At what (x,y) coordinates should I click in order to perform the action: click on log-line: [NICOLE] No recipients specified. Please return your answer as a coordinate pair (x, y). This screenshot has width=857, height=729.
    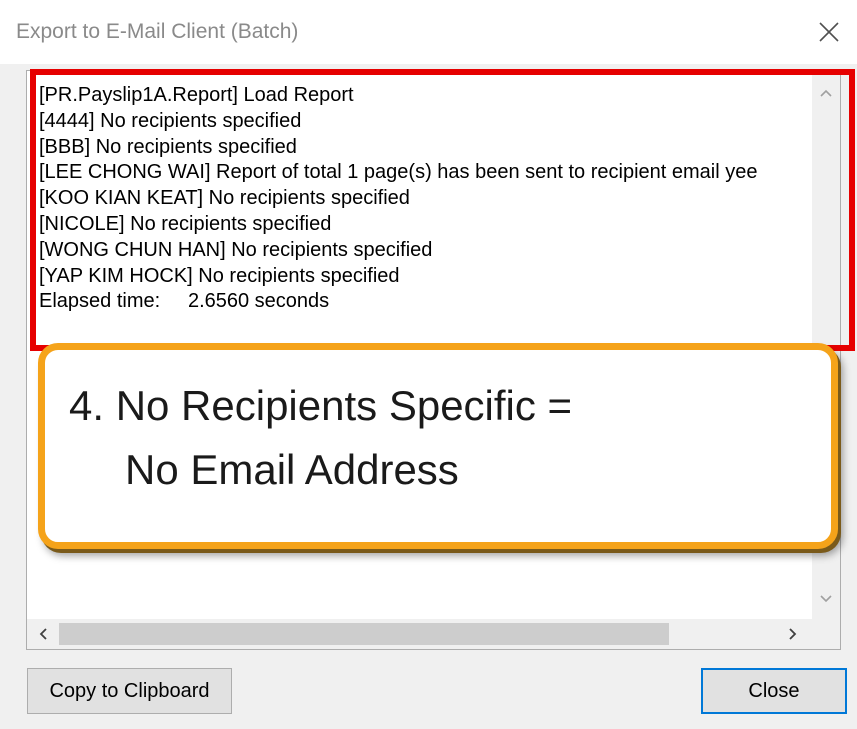
    Looking at the image, I should click on (185, 223).